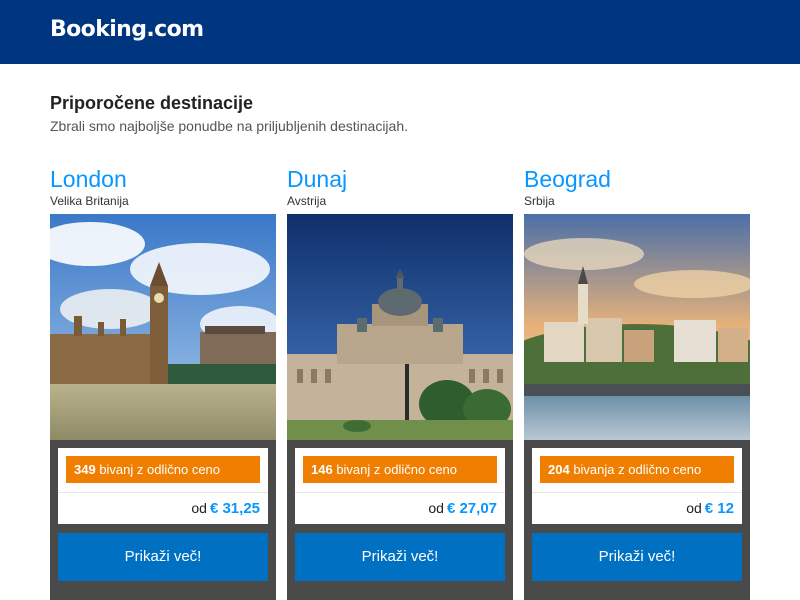 The width and height of the screenshot is (800, 600). Describe the element at coordinates (163, 327) in the screenshot. I see `london-photo` at that location.